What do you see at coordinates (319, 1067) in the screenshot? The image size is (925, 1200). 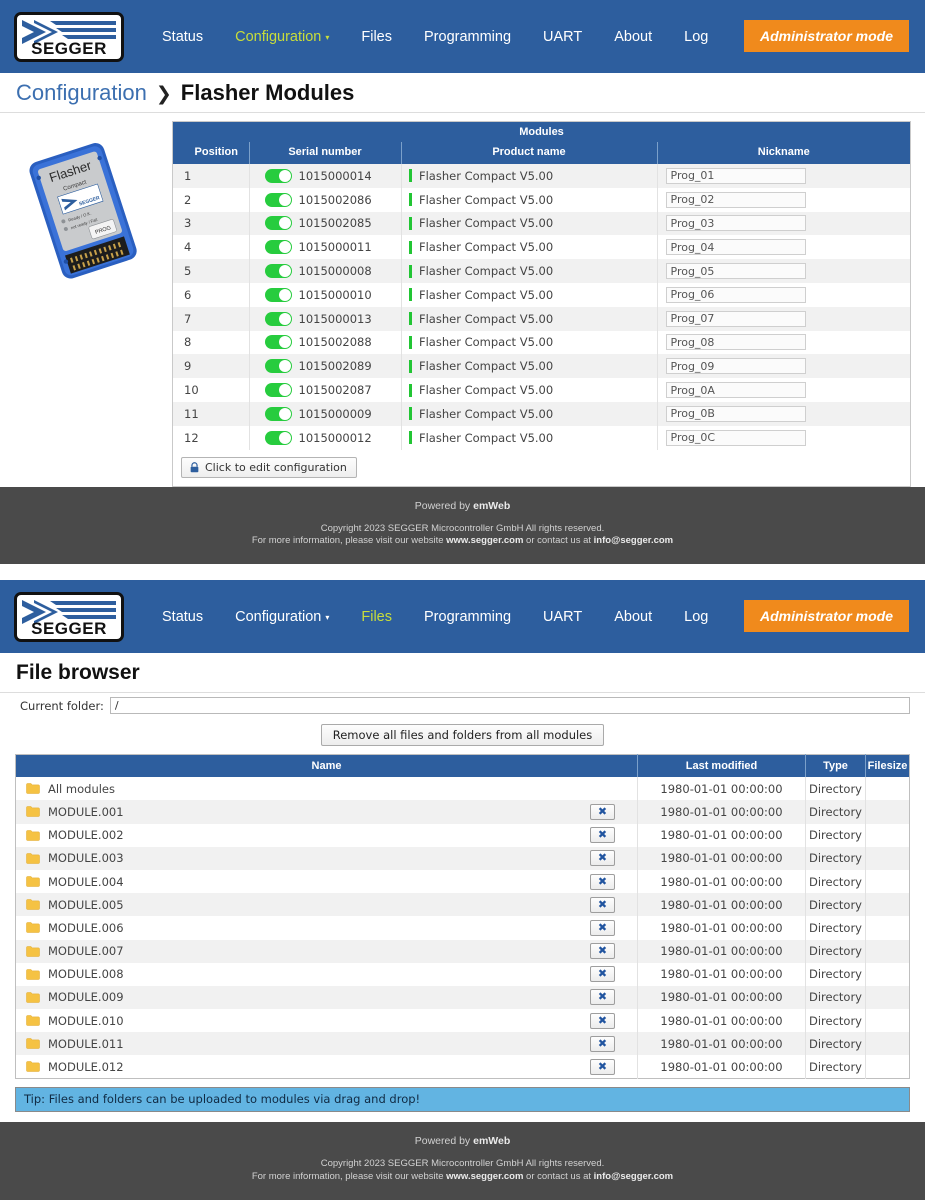 I see `cell-file-name: MODULE.012` at bounding box center [319, 1067].